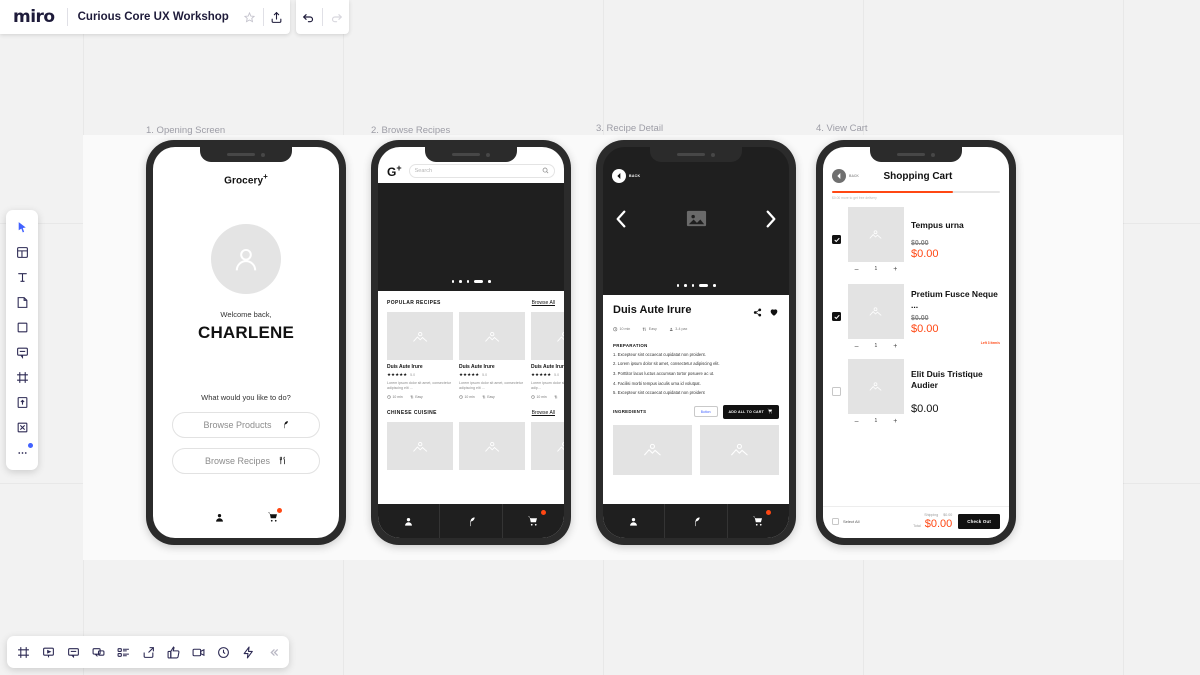 The height and width of the screenshot is (675, 1200). I want to click on recipe-title: Duis Aute Irure, so click(652, 310).